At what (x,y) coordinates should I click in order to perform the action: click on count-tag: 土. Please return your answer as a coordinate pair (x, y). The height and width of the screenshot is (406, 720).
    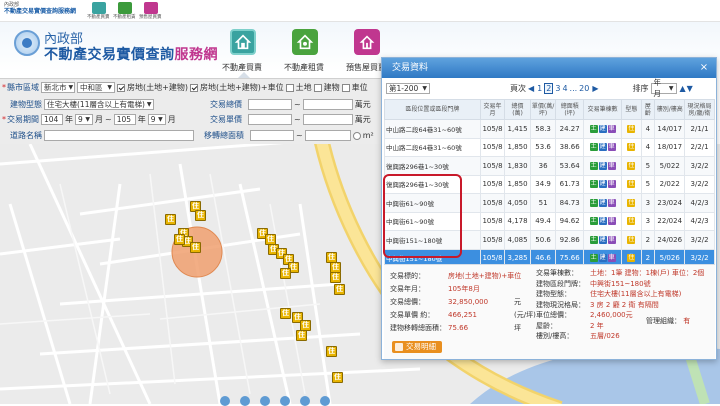
    Looking at the image, I should click on (593, 239).